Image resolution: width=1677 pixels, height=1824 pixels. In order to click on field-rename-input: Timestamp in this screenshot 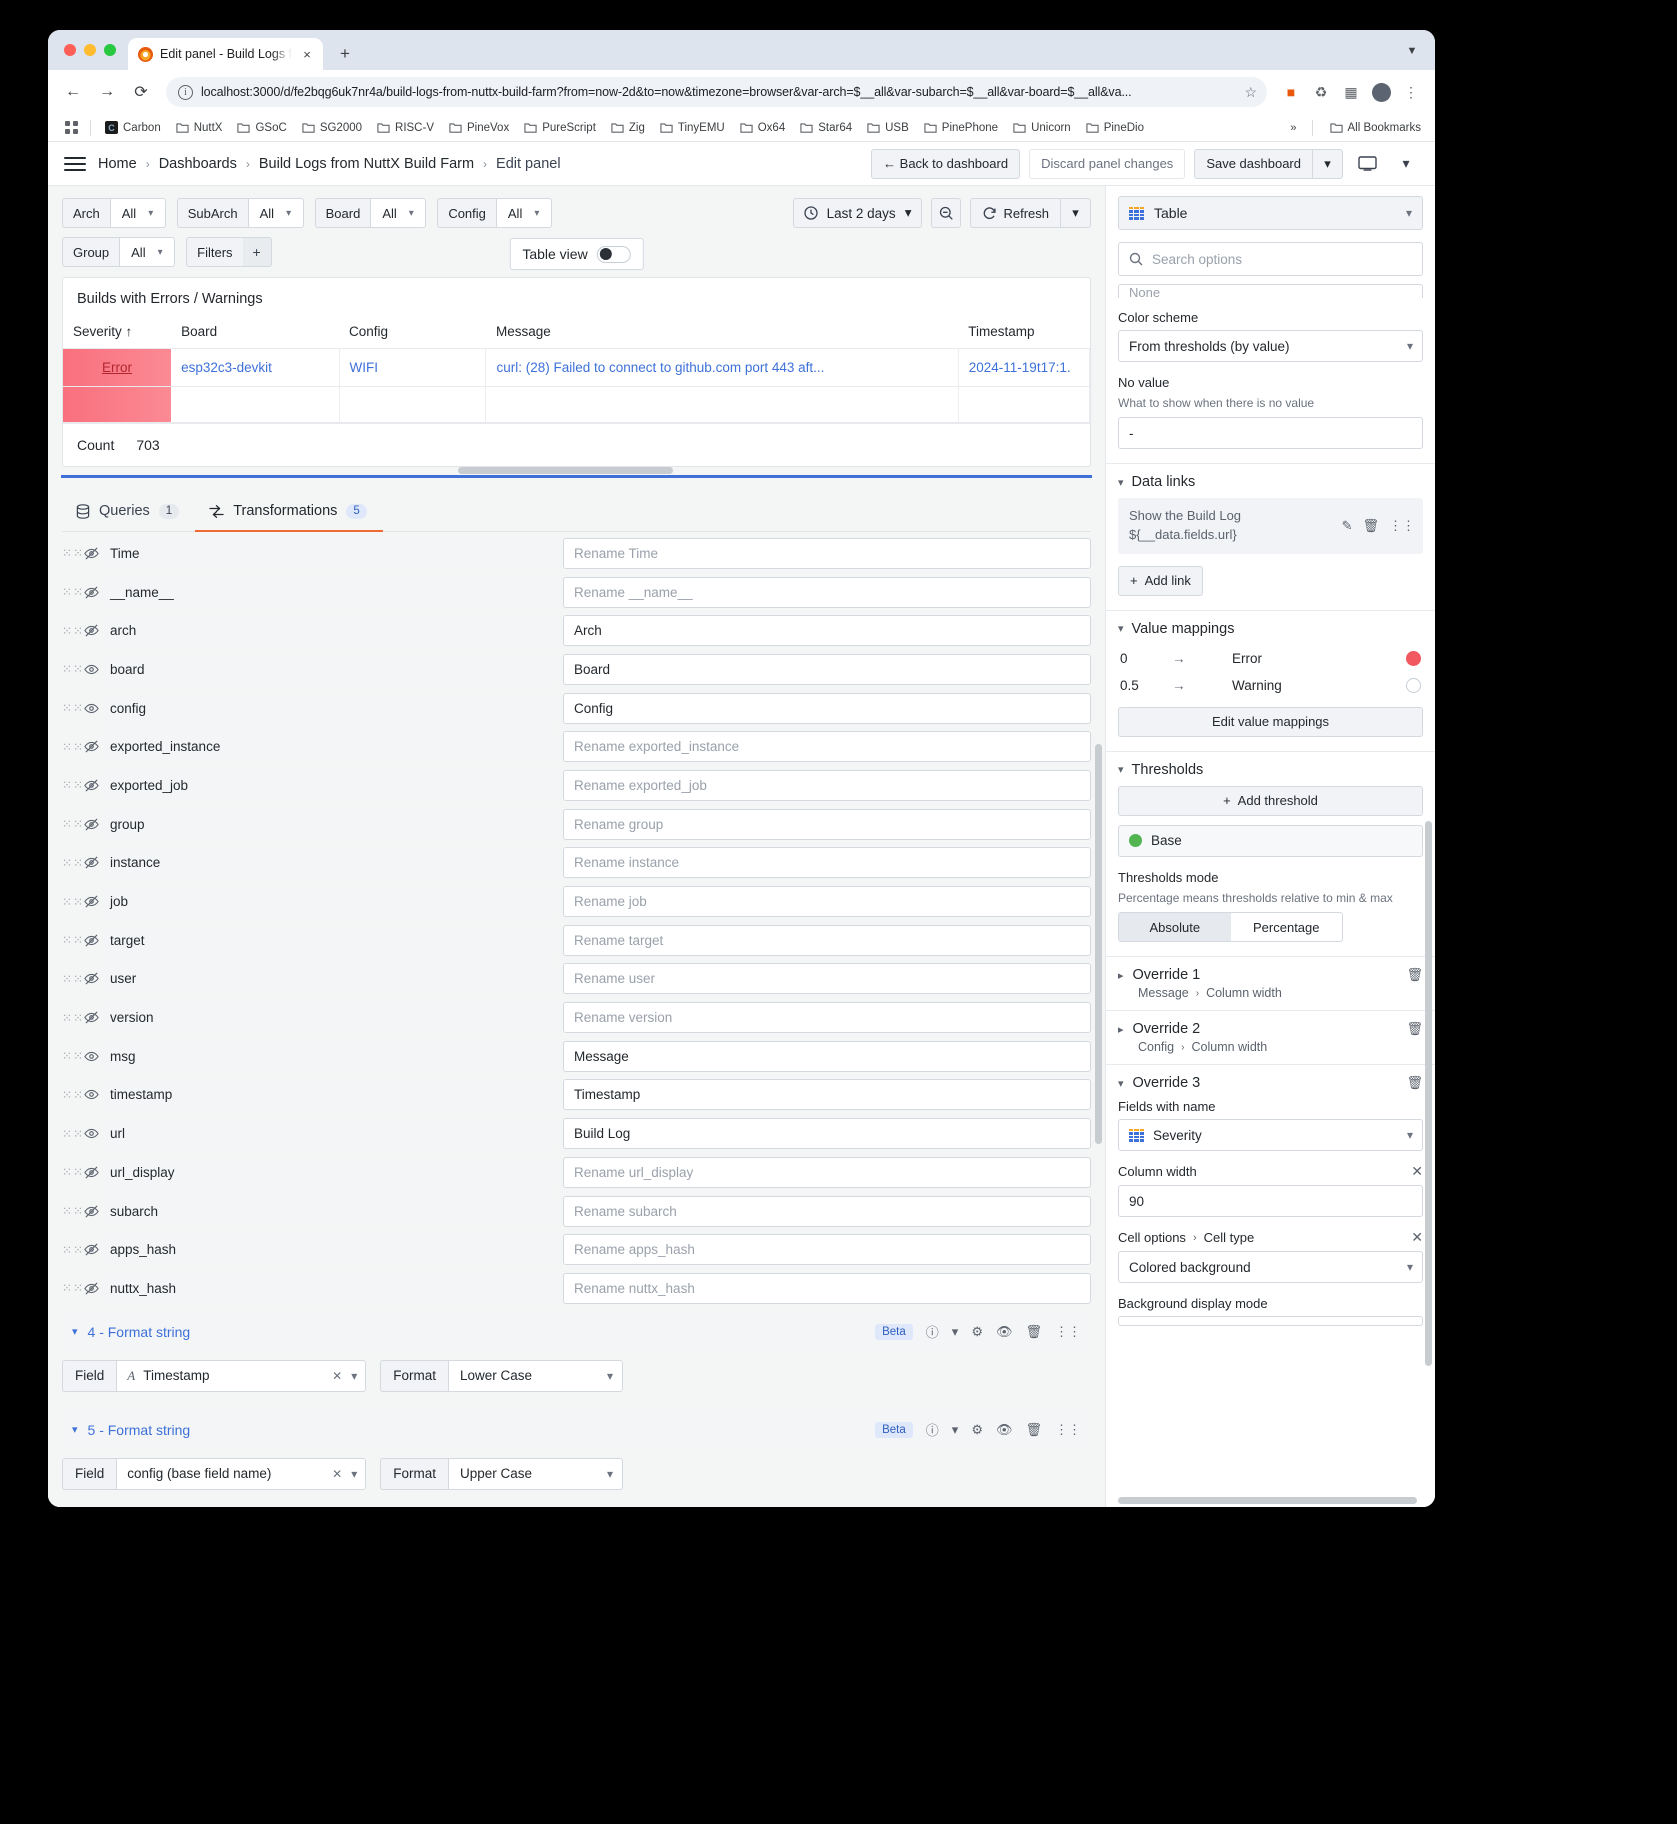, I will do `click(827, 1095)`.